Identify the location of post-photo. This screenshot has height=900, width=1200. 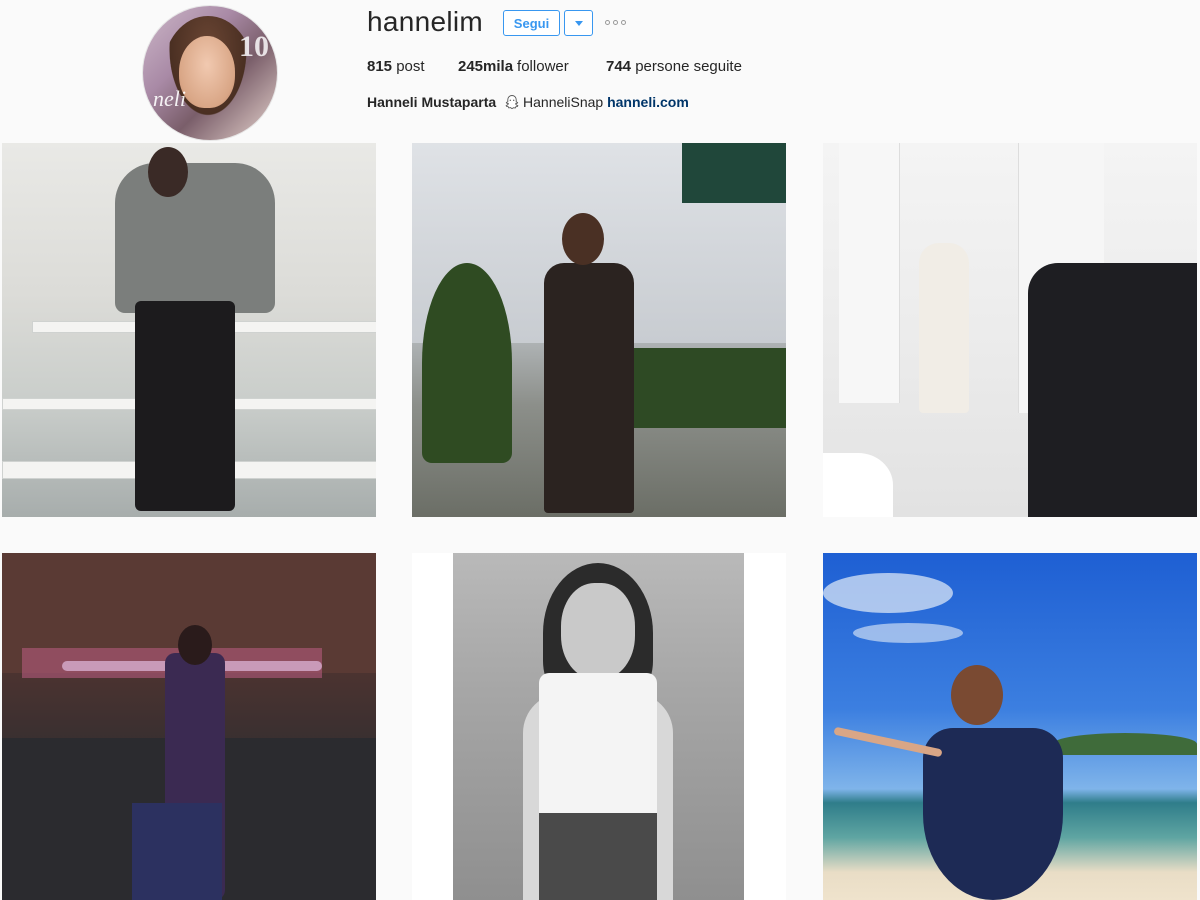
(598, 726).